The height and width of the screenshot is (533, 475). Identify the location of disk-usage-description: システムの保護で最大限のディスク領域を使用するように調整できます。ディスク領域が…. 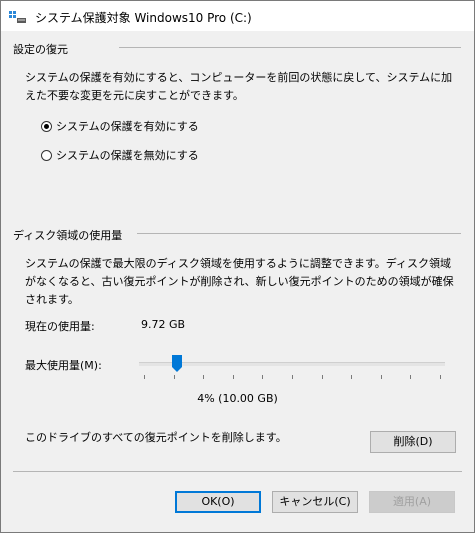
(239, 281).